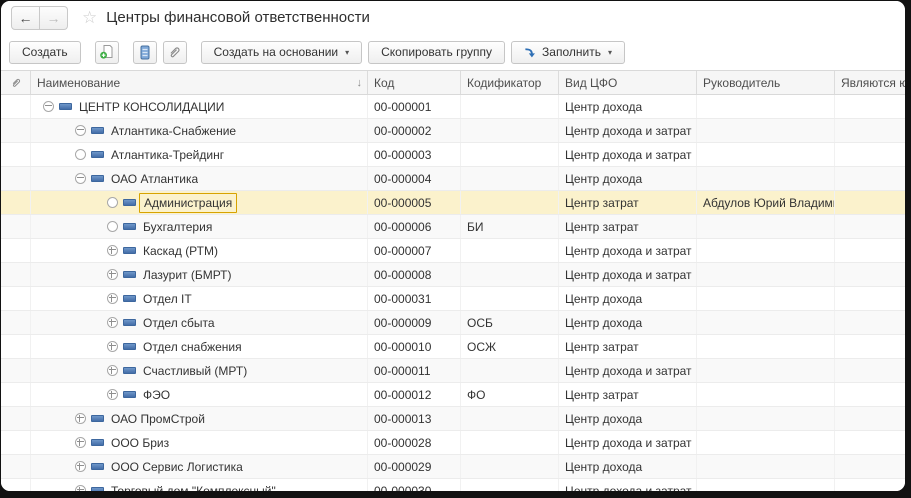  What do you see at coordinates (414, 106) in the screenshot?
I see `code-cell: 00-000001` at bounding box center [414, 106].